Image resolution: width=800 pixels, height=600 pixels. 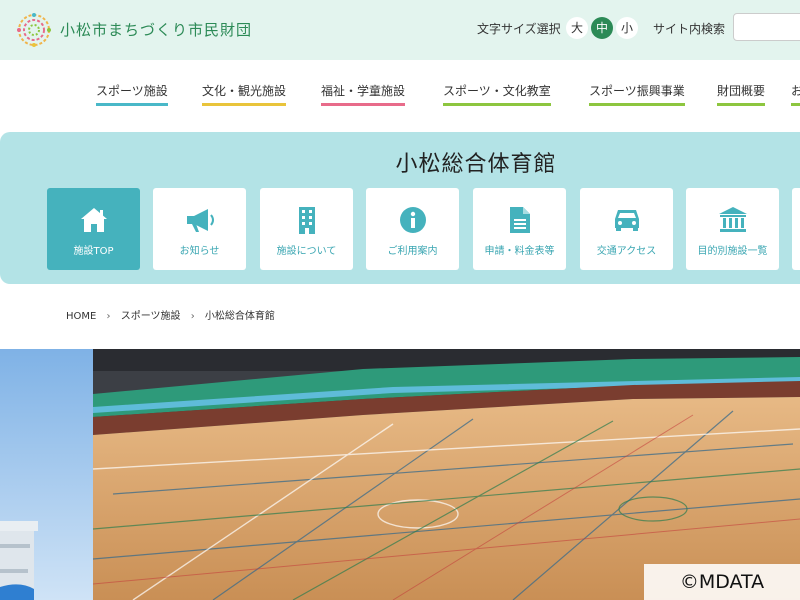 What do you see at coordinates (363, 91) in the screenshot?
I see `nav-label: 福祉・学童施設` at bounding box center [363, 91].